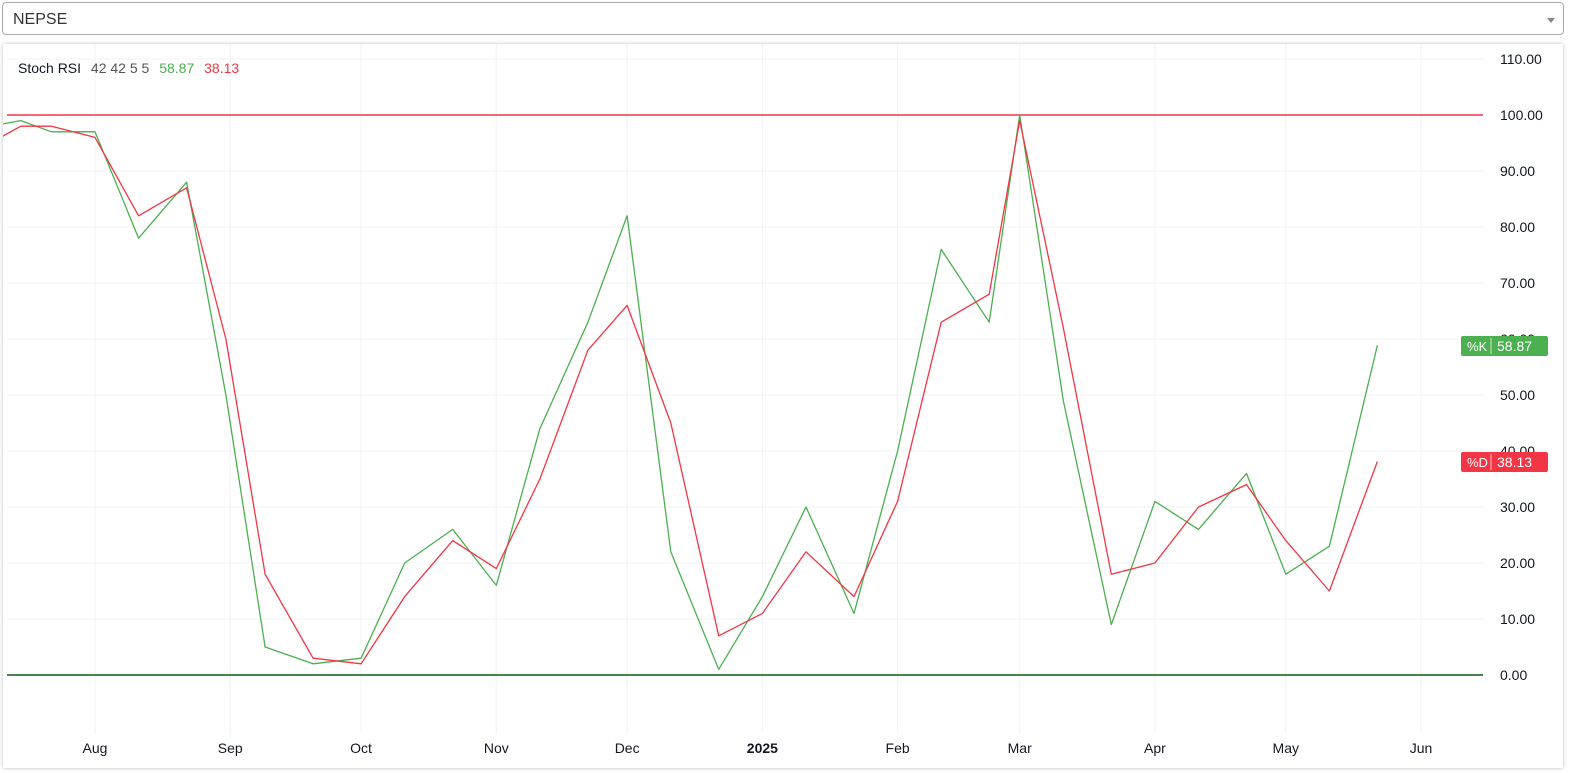 Image resolution: width=1570 pixels, height=773 pixels. I want to click on k-badge: %K 58.87, so click(1504, 346).